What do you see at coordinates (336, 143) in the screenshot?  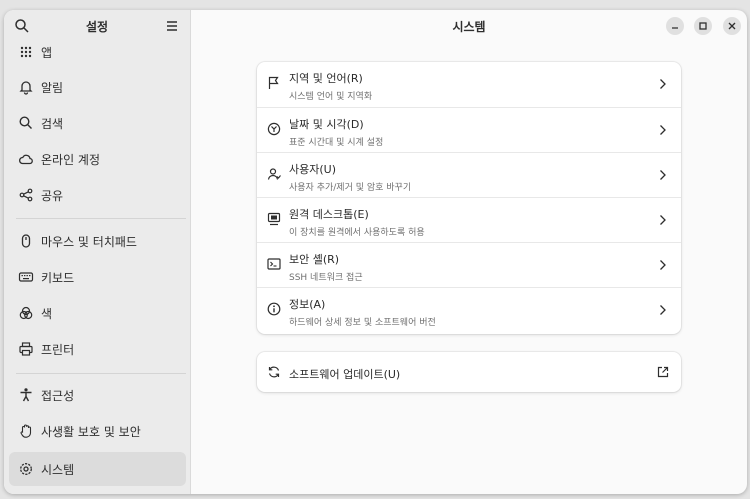 I see `row-subtitle: 표준 시간대 및 시계 설정` at bounding box center [336, 143].